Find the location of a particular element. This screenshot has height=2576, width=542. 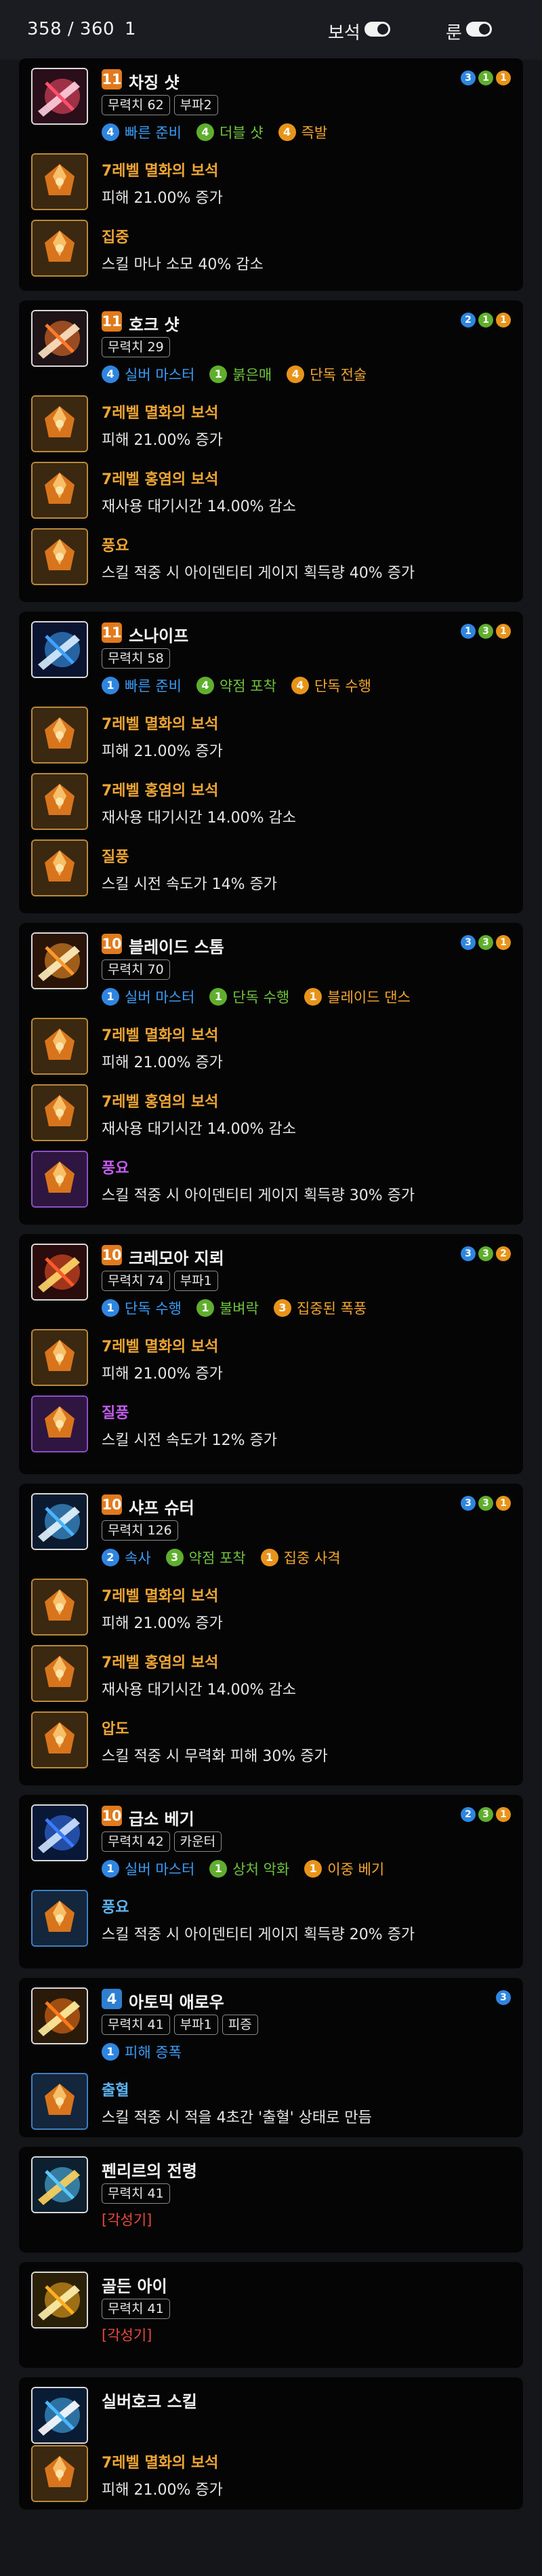

tripod-summary: 231 is located at coordinates (486, 1814).